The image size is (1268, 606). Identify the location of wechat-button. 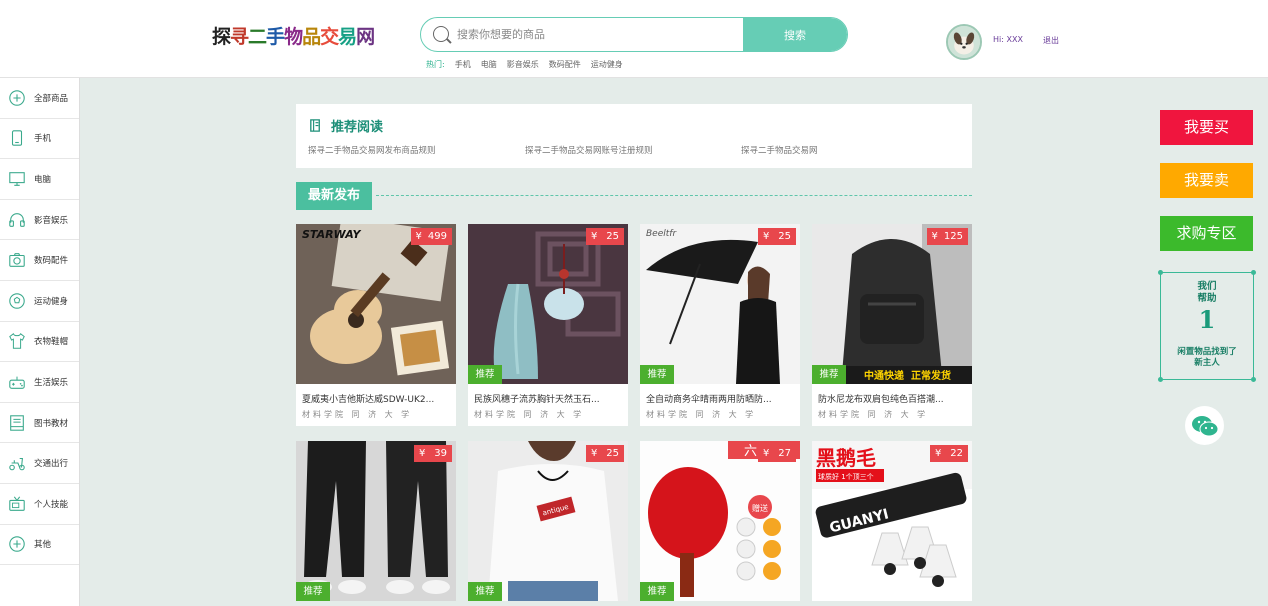
(1204, 425).